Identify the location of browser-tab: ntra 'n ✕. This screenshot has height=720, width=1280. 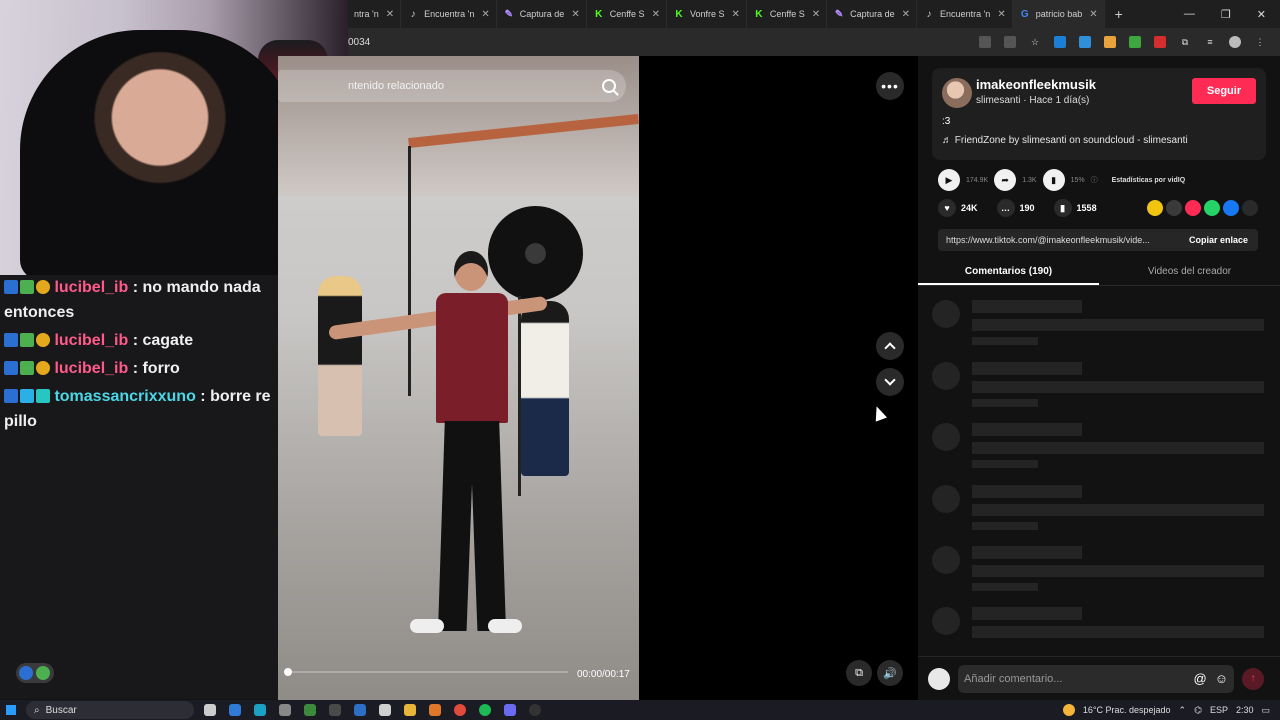
(375, 14).